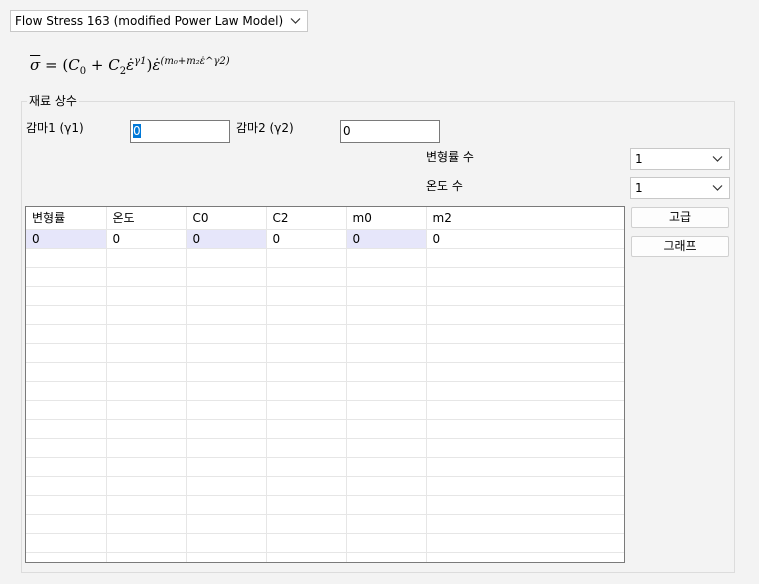 The height and width of the screenshot is (584, 759). I want to click on column-header-m2: m2, so click(525, 218).